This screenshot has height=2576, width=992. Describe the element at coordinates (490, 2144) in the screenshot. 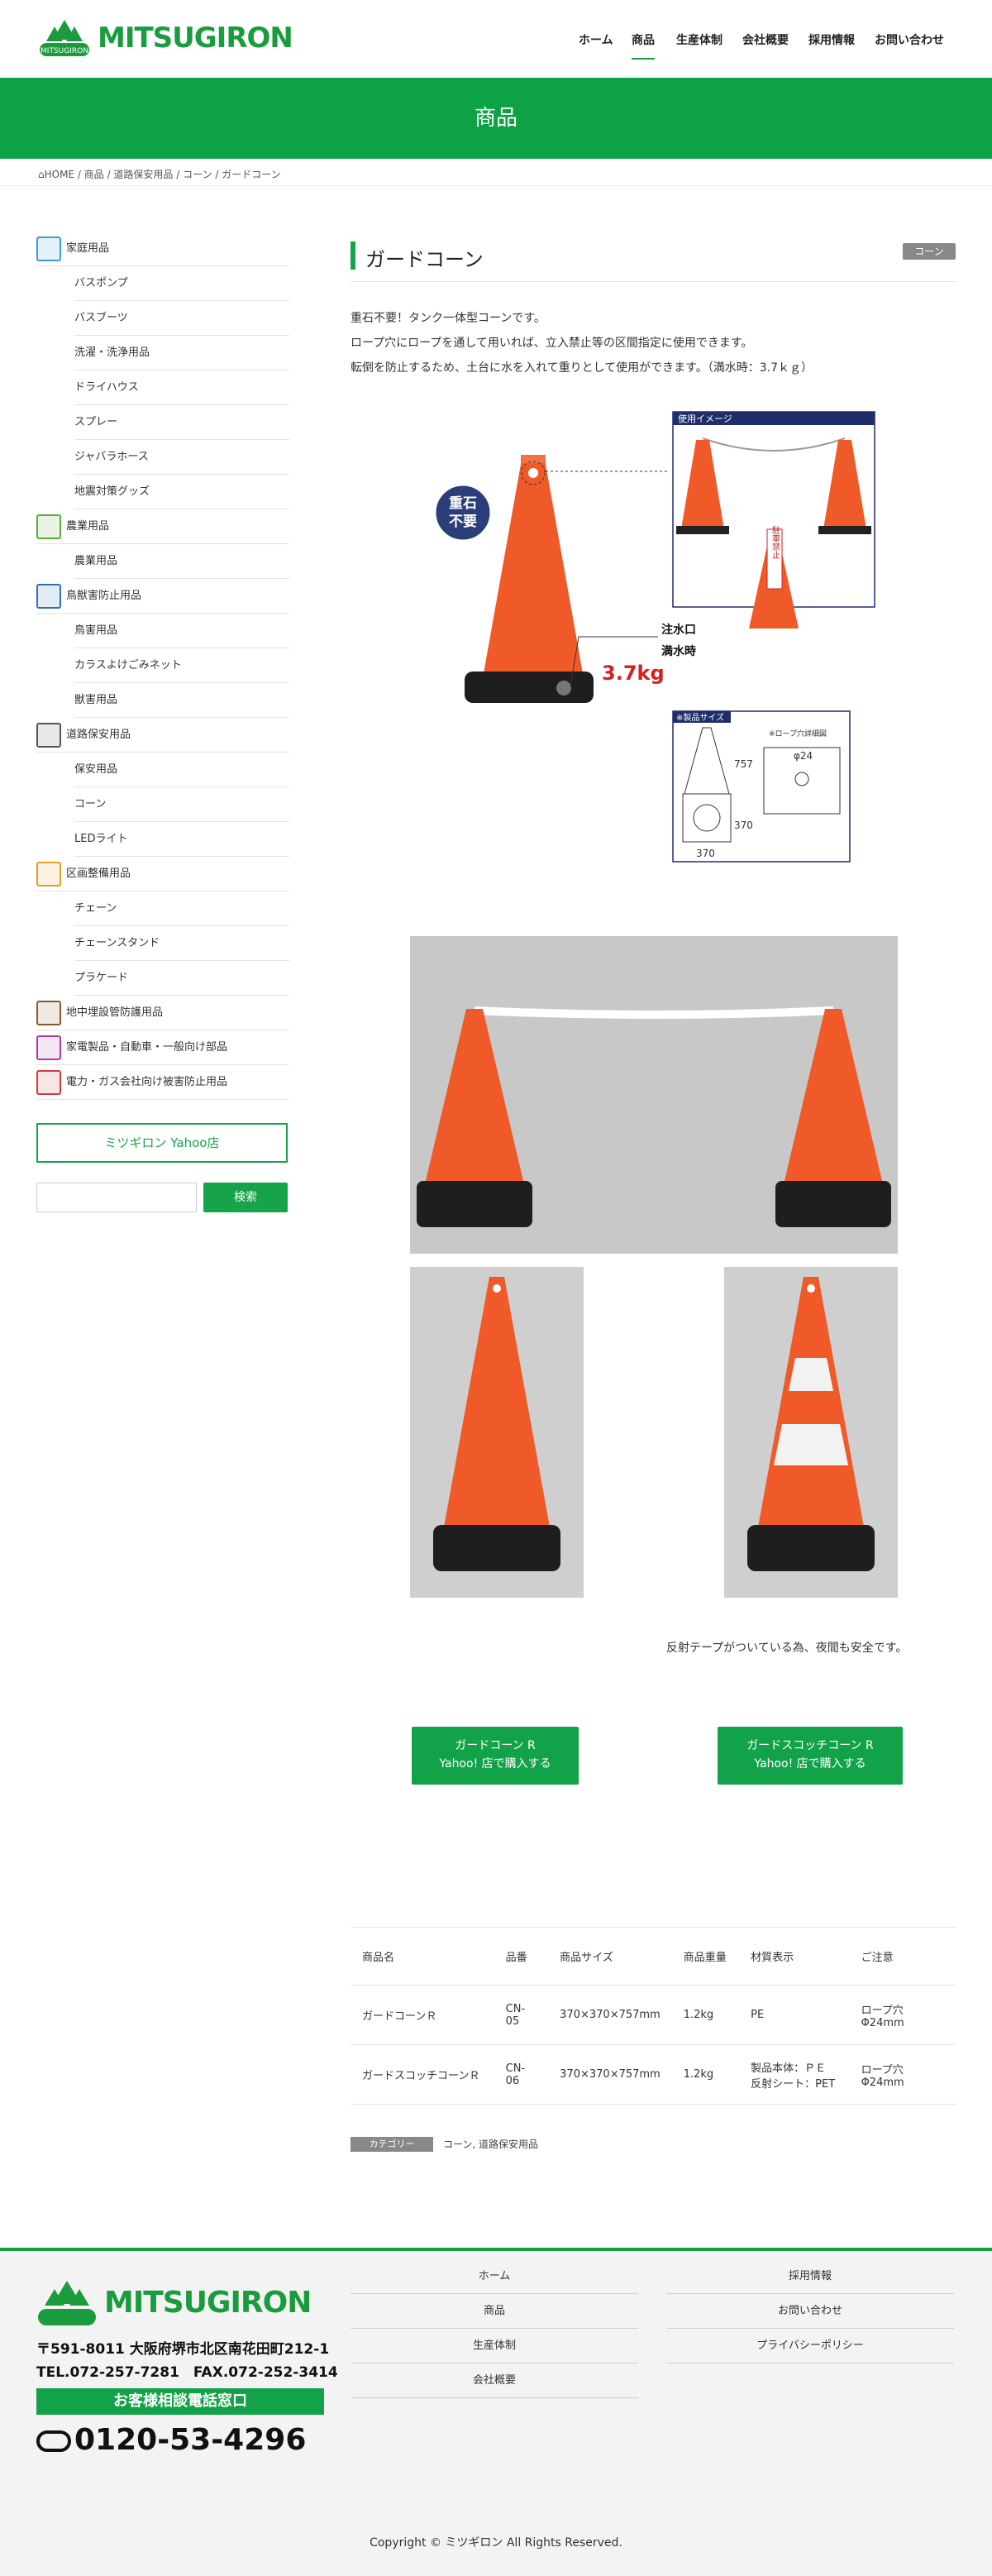

I see `category-links: コーン, 道路保安用品` at that location.